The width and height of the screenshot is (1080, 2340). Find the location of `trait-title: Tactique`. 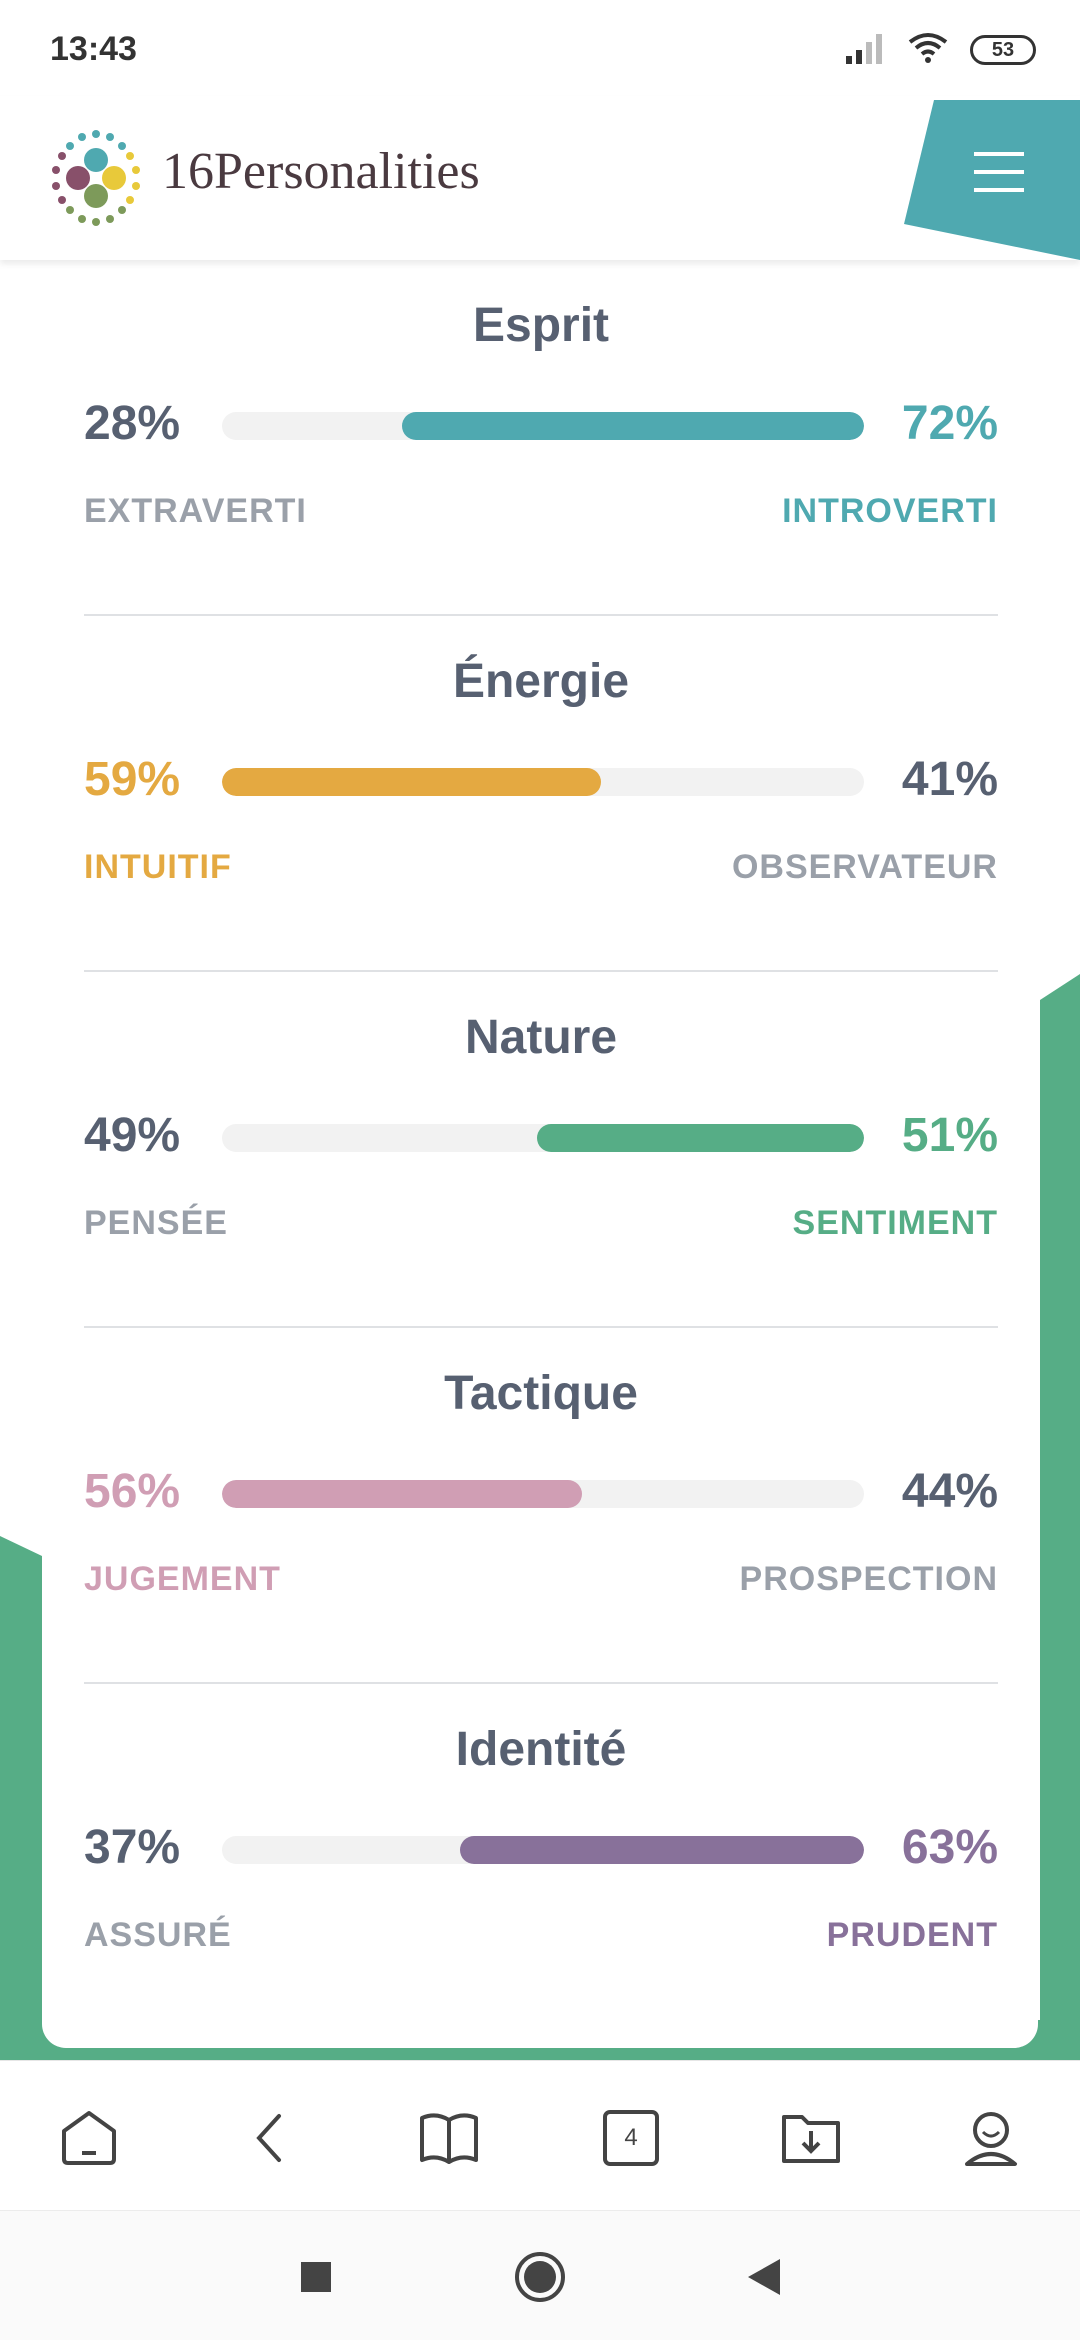

trait-title: Tactique is located at coordinates (541, 1393).